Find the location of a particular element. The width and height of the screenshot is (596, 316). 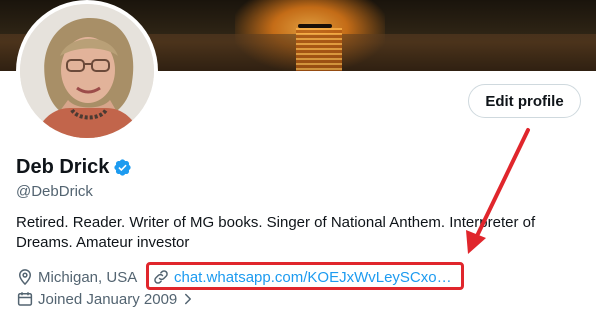

avatar-portrait is located at coordinates (87, 71).